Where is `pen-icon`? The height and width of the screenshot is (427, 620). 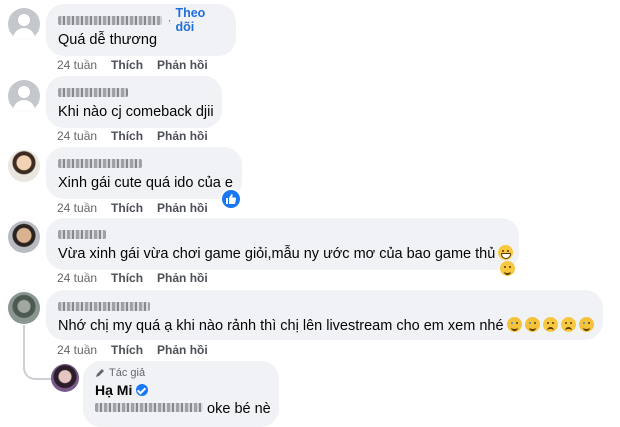
pen-icon is located at coordinates (100, 373).